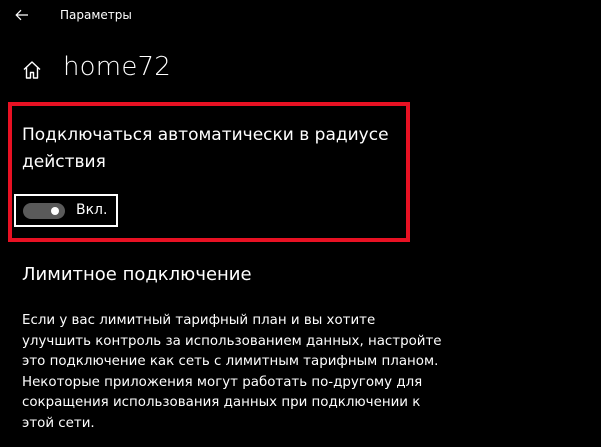 This screenshot has width=601, height=447. Describe the element at coordinates (137, 274) in the screenshot. I see `metered-connection-heading: Лимитное подключение` at that location.